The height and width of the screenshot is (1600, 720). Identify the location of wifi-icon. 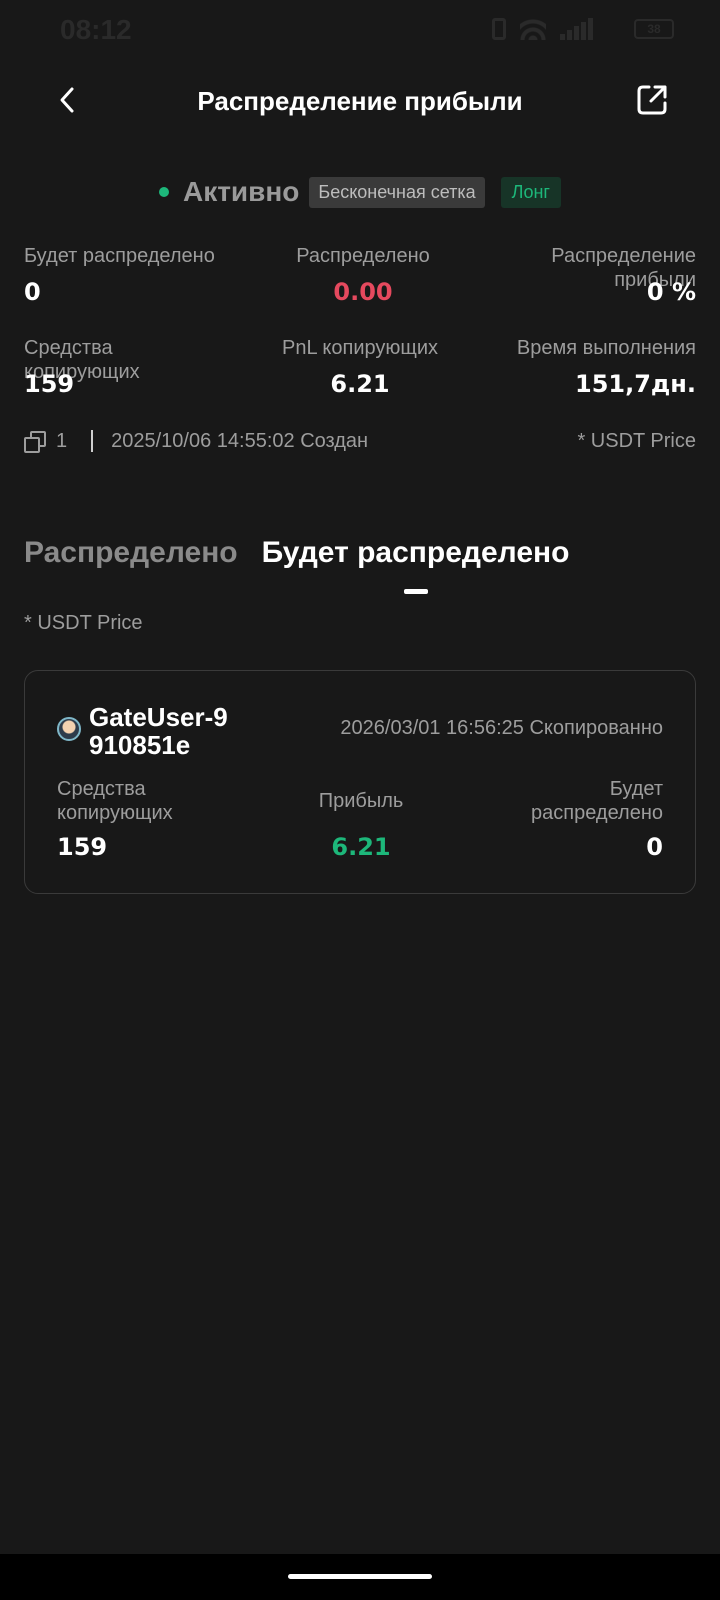
(533, 29).